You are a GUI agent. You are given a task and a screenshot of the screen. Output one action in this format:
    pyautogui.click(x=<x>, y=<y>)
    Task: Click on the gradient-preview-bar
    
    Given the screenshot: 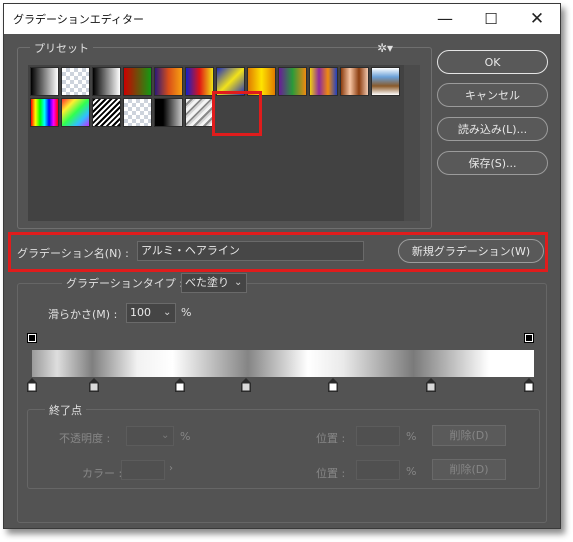 What is the action you would take?
    pyautogui.click(x=283, y=363)
    